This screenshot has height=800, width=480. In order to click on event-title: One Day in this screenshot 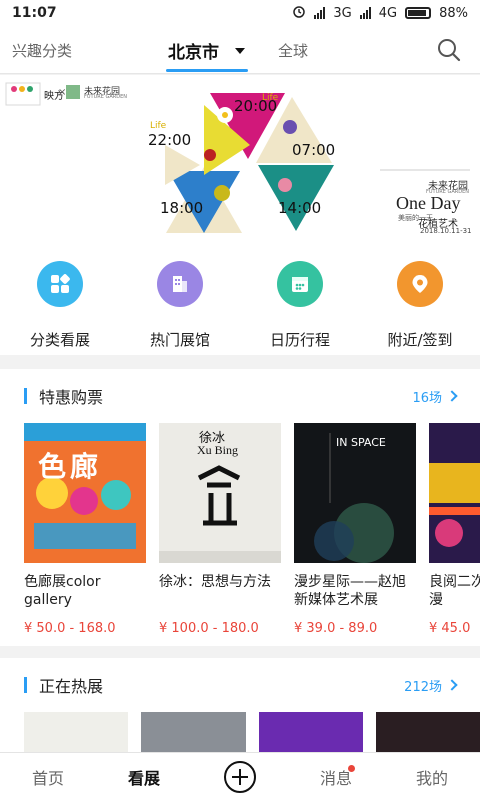, I will do `click(428, 203)`.